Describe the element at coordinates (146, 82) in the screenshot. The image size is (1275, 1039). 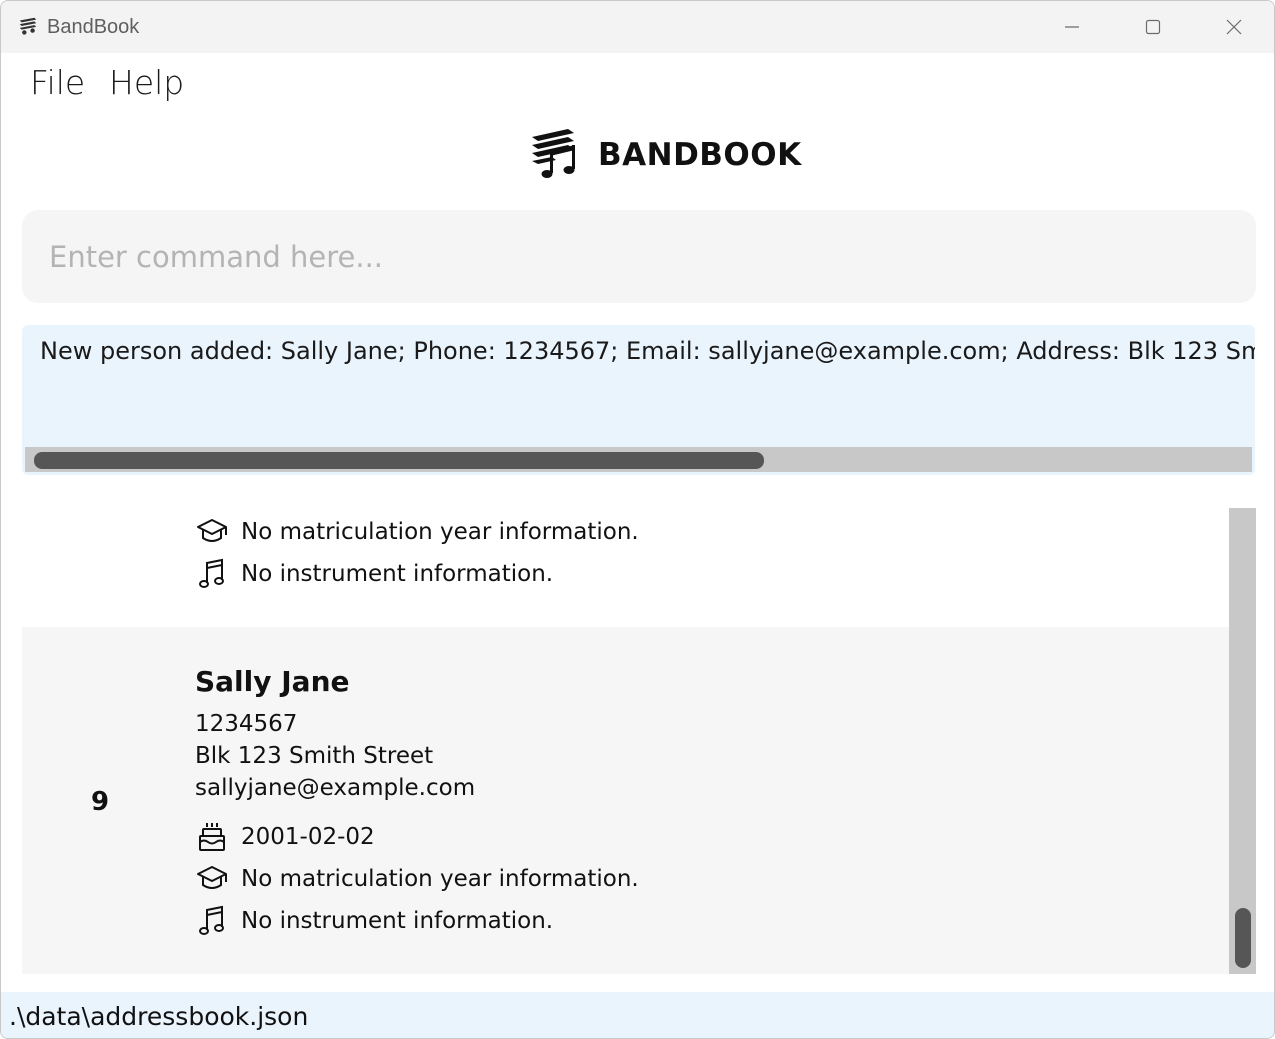
I see `menu-help: Help` at that location.